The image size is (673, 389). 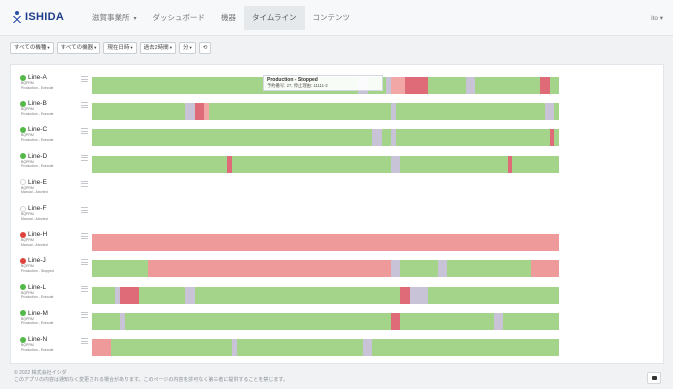 What do you see at coordinates (654, 378) in the screenshot?
I see `chat-icon` at bounding box center [654, 378].